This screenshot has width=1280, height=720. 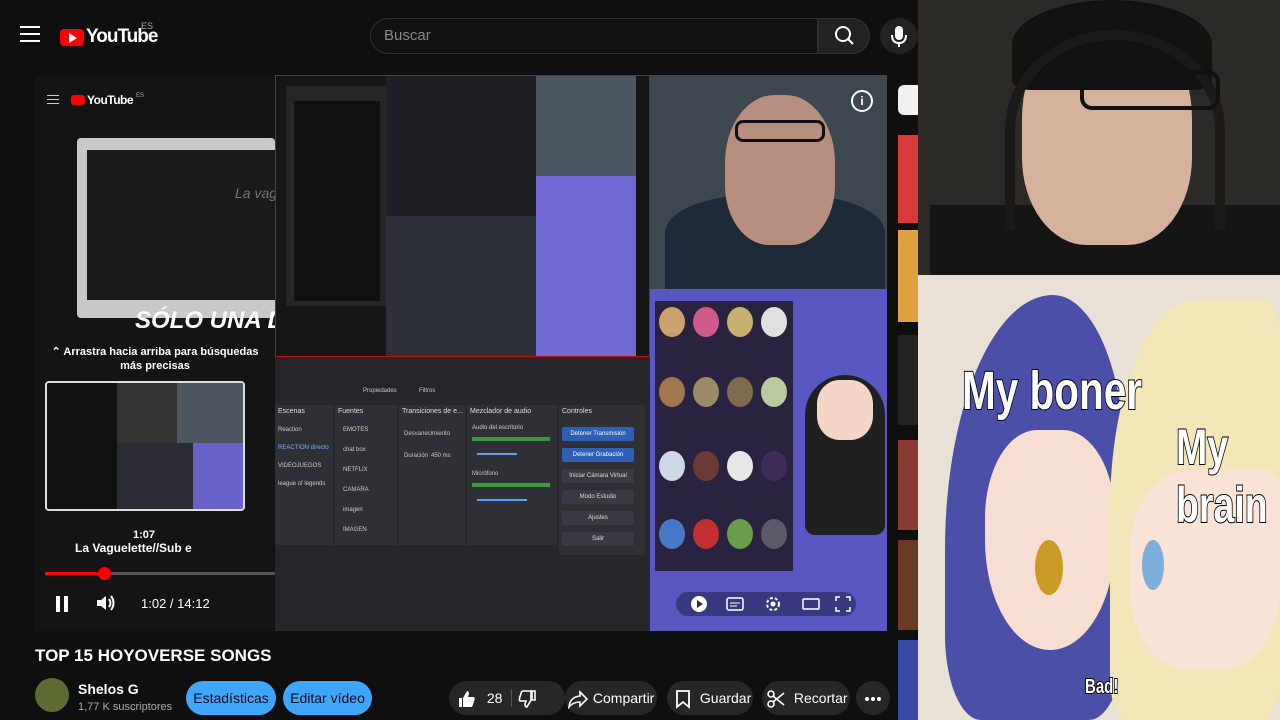 I want to click on settings-gear-icon, so click(x=773, y=604).